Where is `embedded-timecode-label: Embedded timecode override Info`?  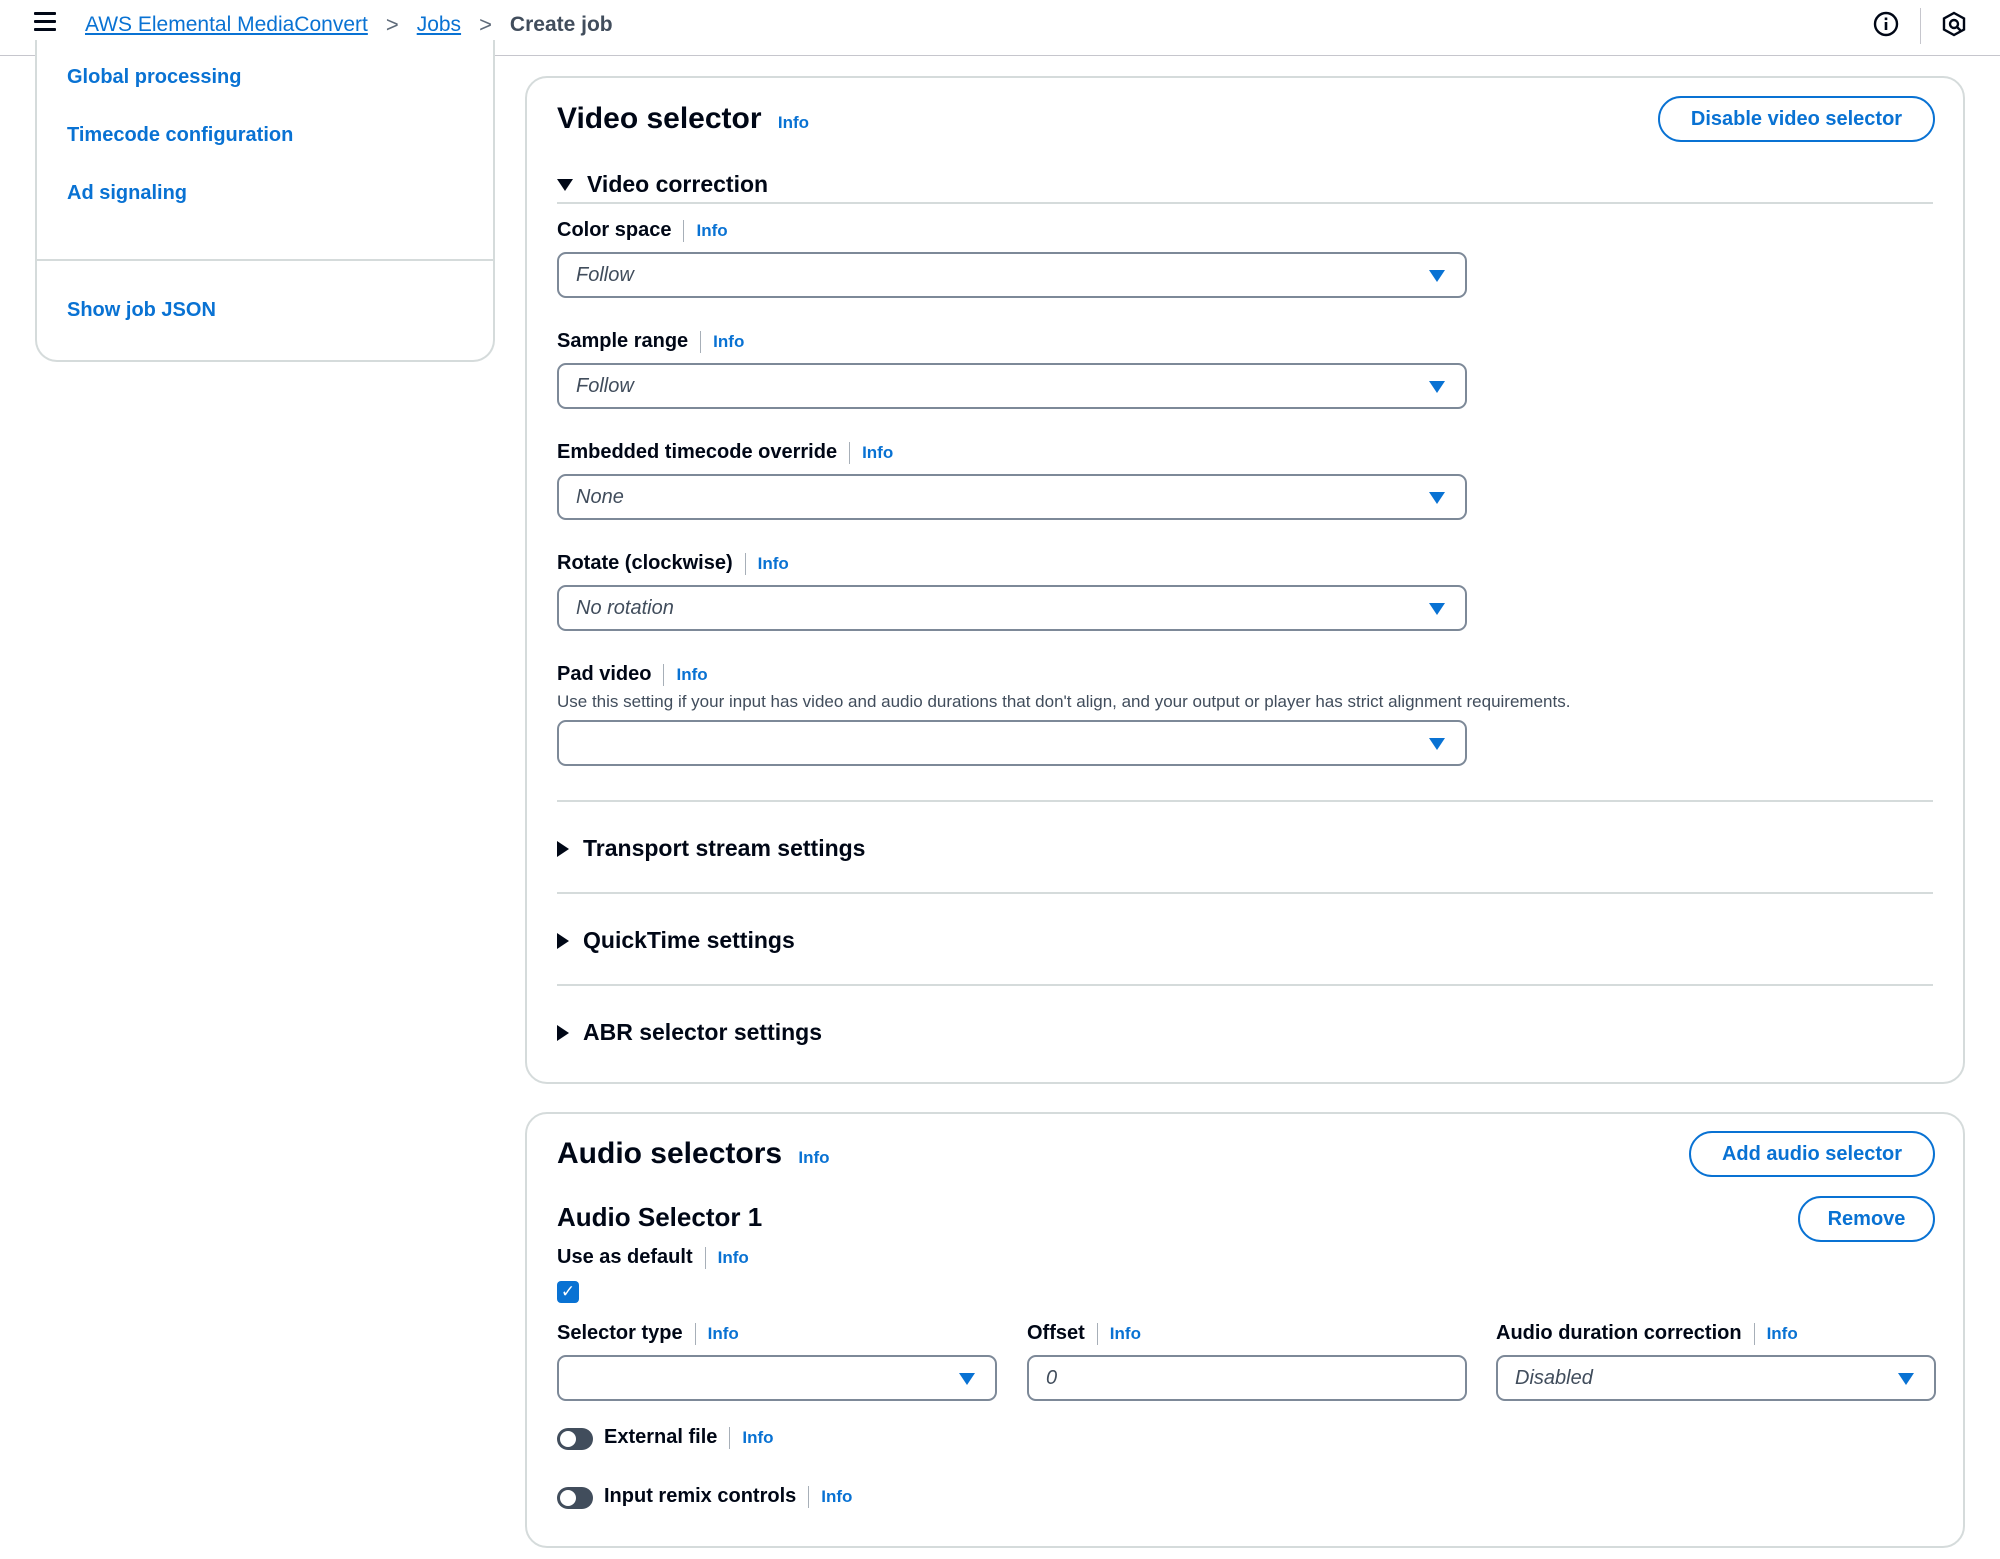
embedded-timecode-label: Embedded timecode override Info is located at coordinates (725, 452).